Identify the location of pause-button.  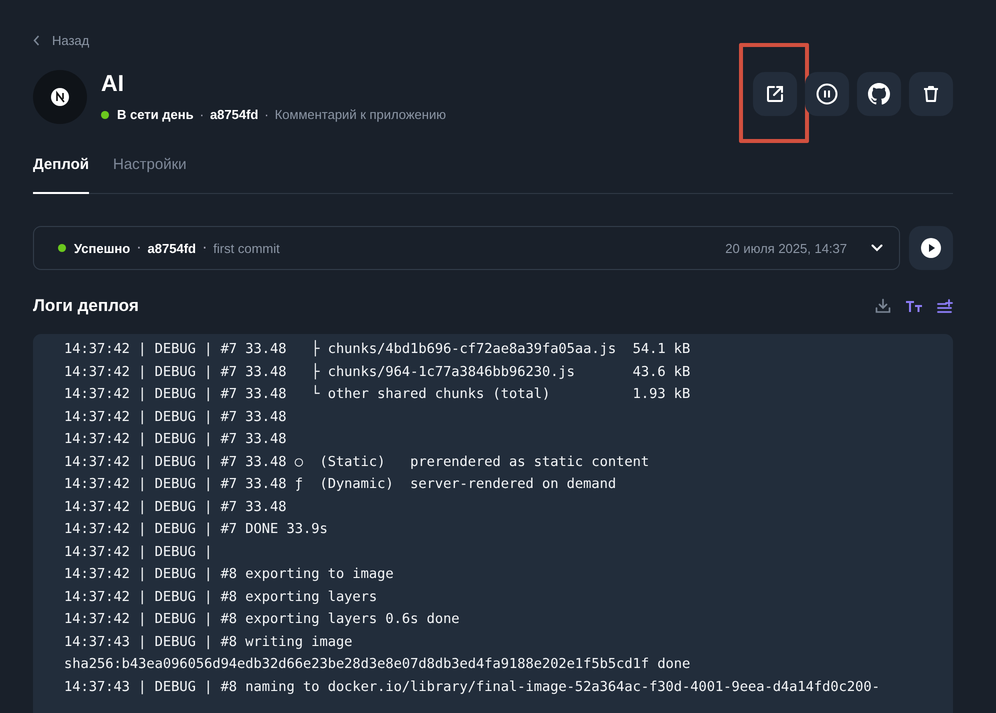
(827, 94).